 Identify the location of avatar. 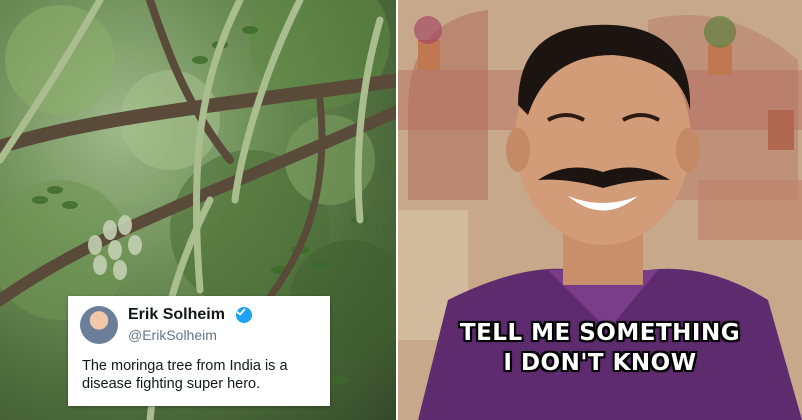
(99, 325).